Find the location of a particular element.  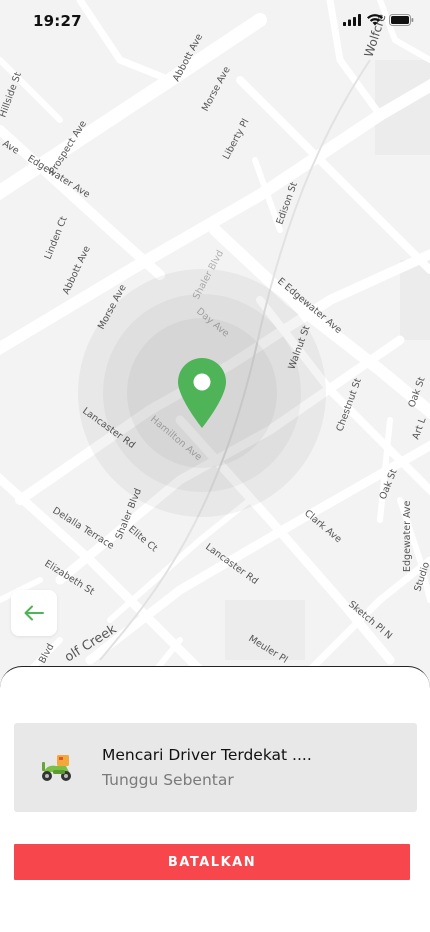

location-pin-icon is located at coordinates (202, 393).